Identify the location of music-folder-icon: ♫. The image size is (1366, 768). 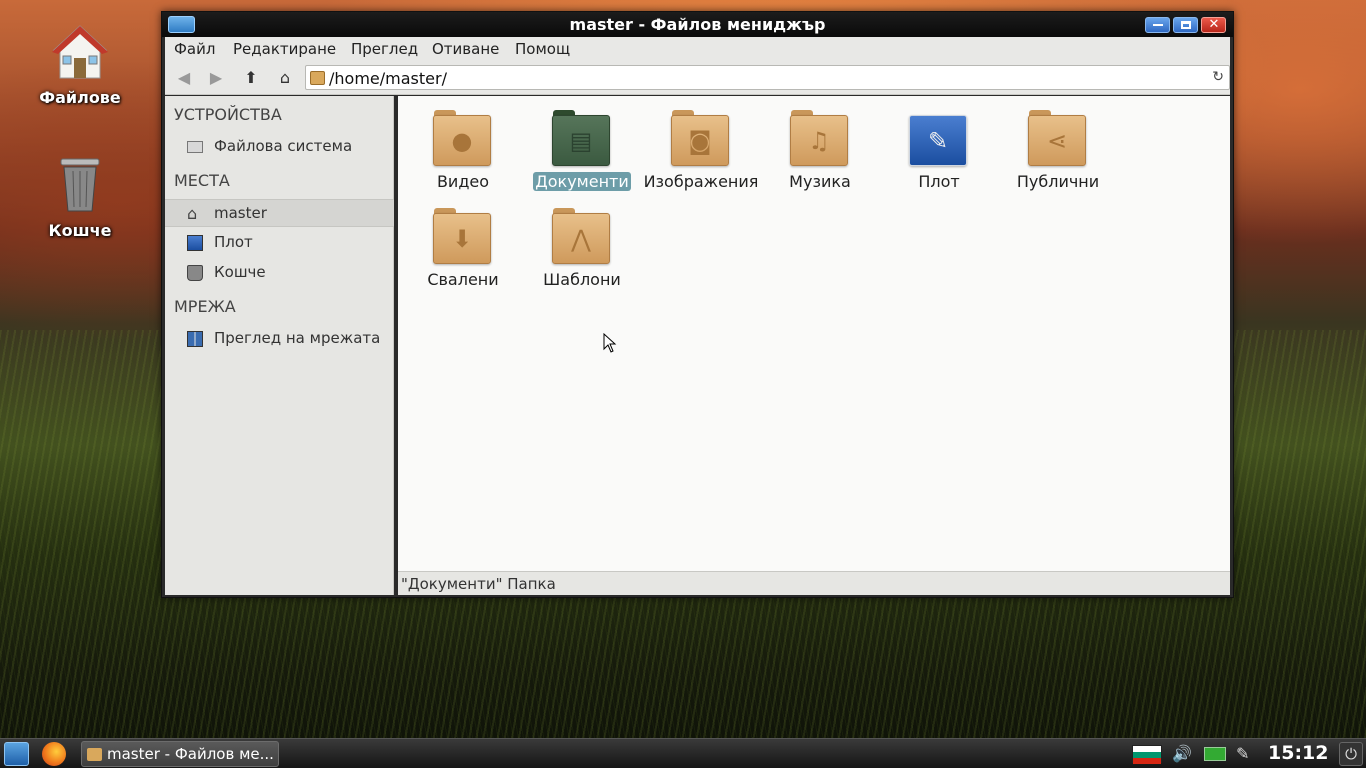
(819, 138).